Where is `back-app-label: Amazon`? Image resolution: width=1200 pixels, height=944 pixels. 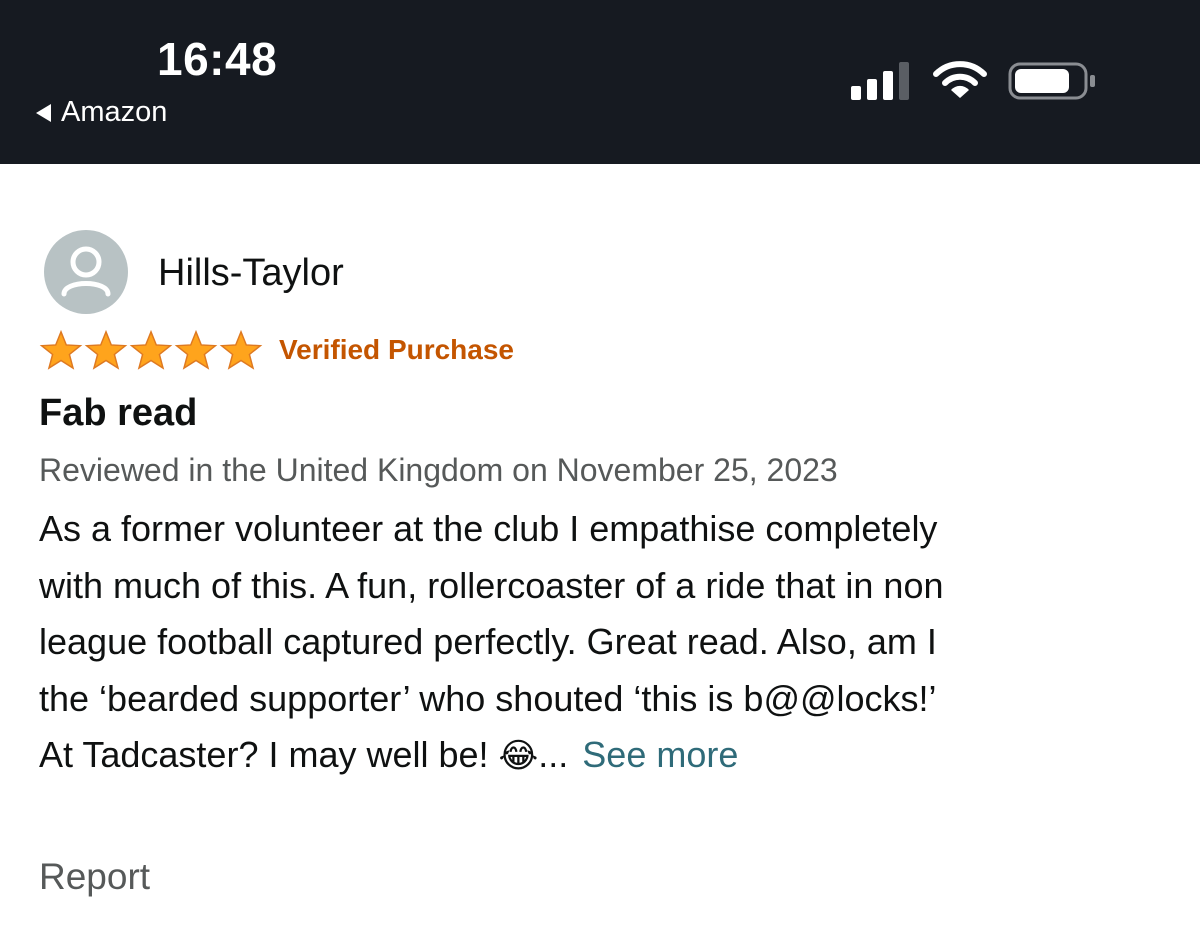
back-app-label: Amazon is located at coordinates (114, 112).